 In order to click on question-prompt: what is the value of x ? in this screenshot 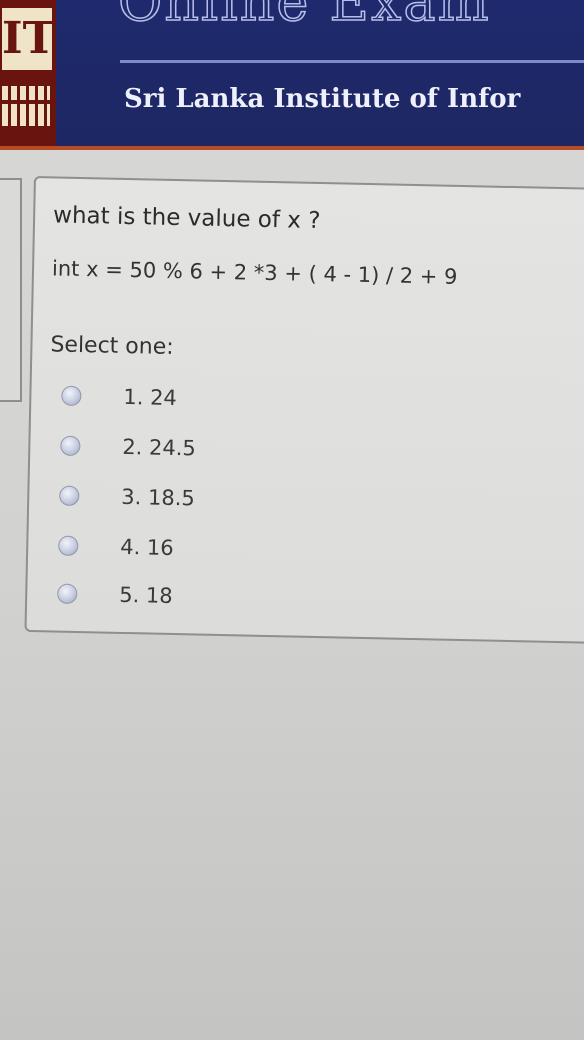, I will do `click(186, 218)`.